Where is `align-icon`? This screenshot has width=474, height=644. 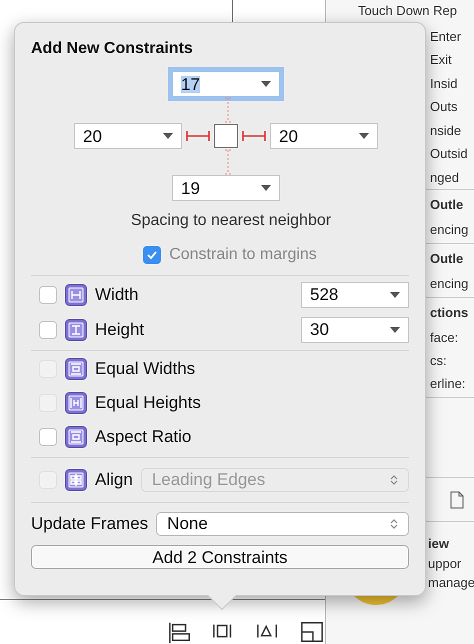
align-icon is located at coordinates (76, 480).